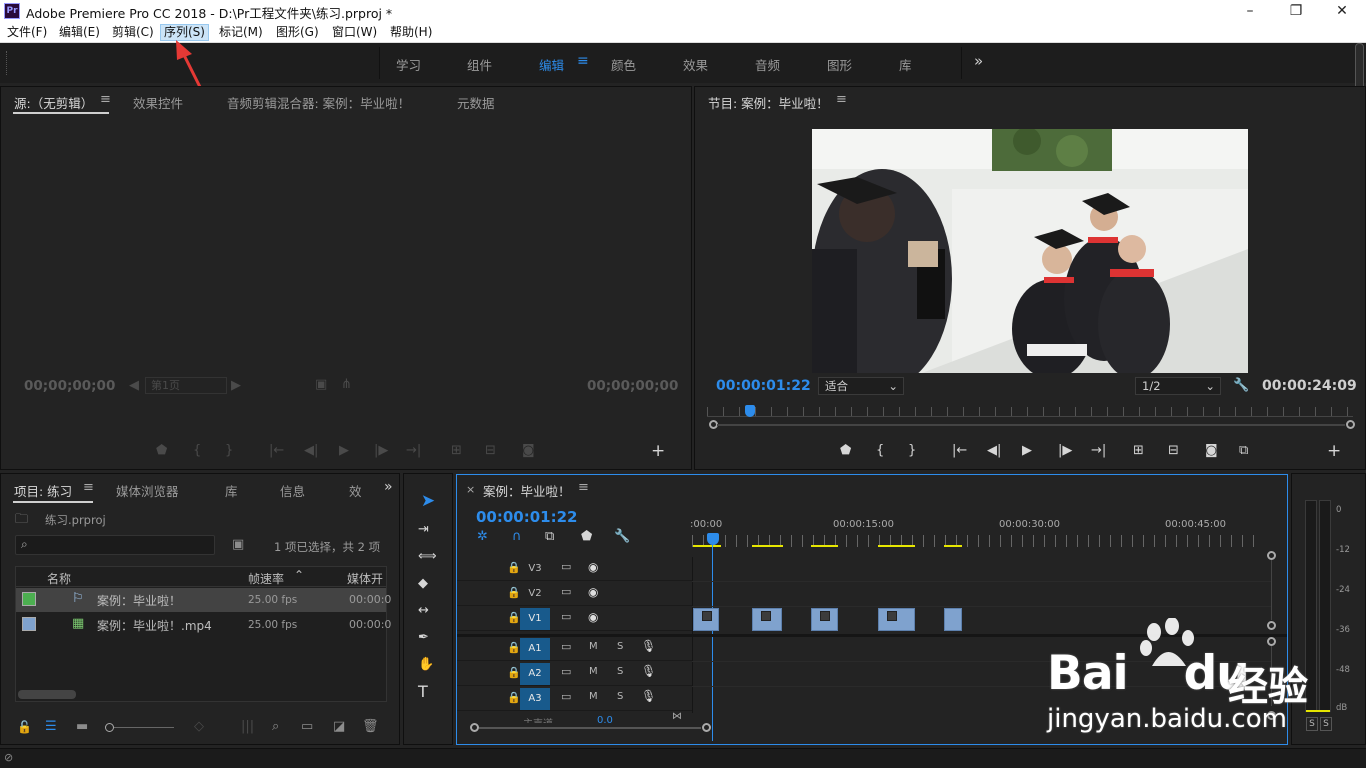 This screenshot has width=1366, height=768. Describe the element at coordinates (79, 32) in the screenshot. I see `menu-edit: 编辑(E)` at that location.